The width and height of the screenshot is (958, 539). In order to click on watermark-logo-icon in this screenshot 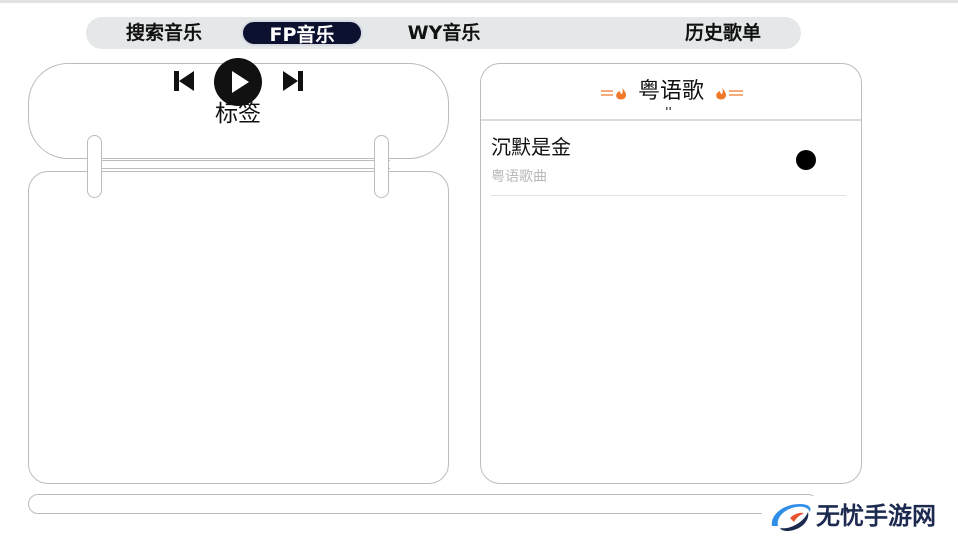, I will do `click(791, 517)`.